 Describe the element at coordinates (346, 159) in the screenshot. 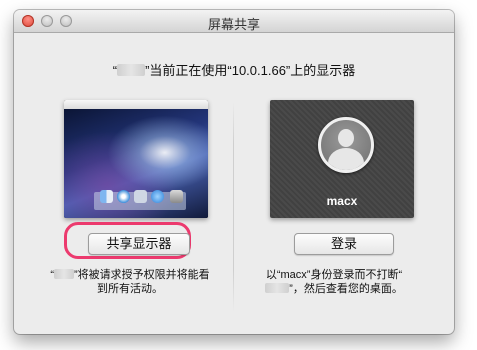

I see `avatar-shoulders` at that location.